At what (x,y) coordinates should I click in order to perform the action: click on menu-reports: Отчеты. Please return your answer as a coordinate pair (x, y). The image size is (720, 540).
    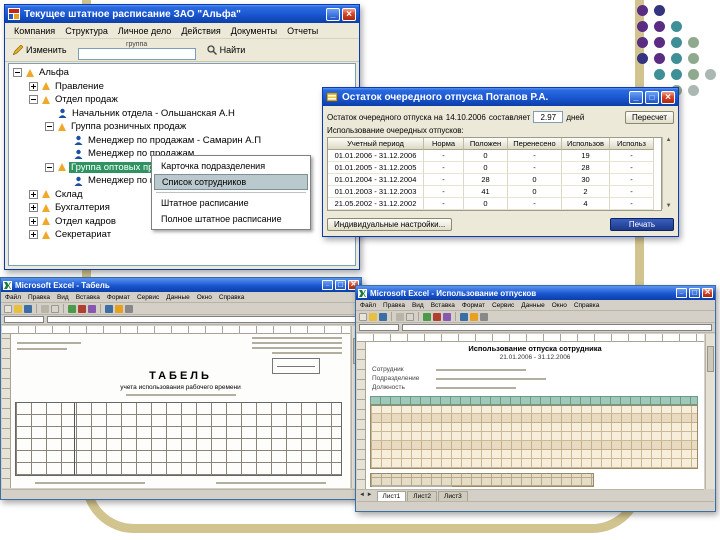
    Looking at the image, I should click on (302, 31).